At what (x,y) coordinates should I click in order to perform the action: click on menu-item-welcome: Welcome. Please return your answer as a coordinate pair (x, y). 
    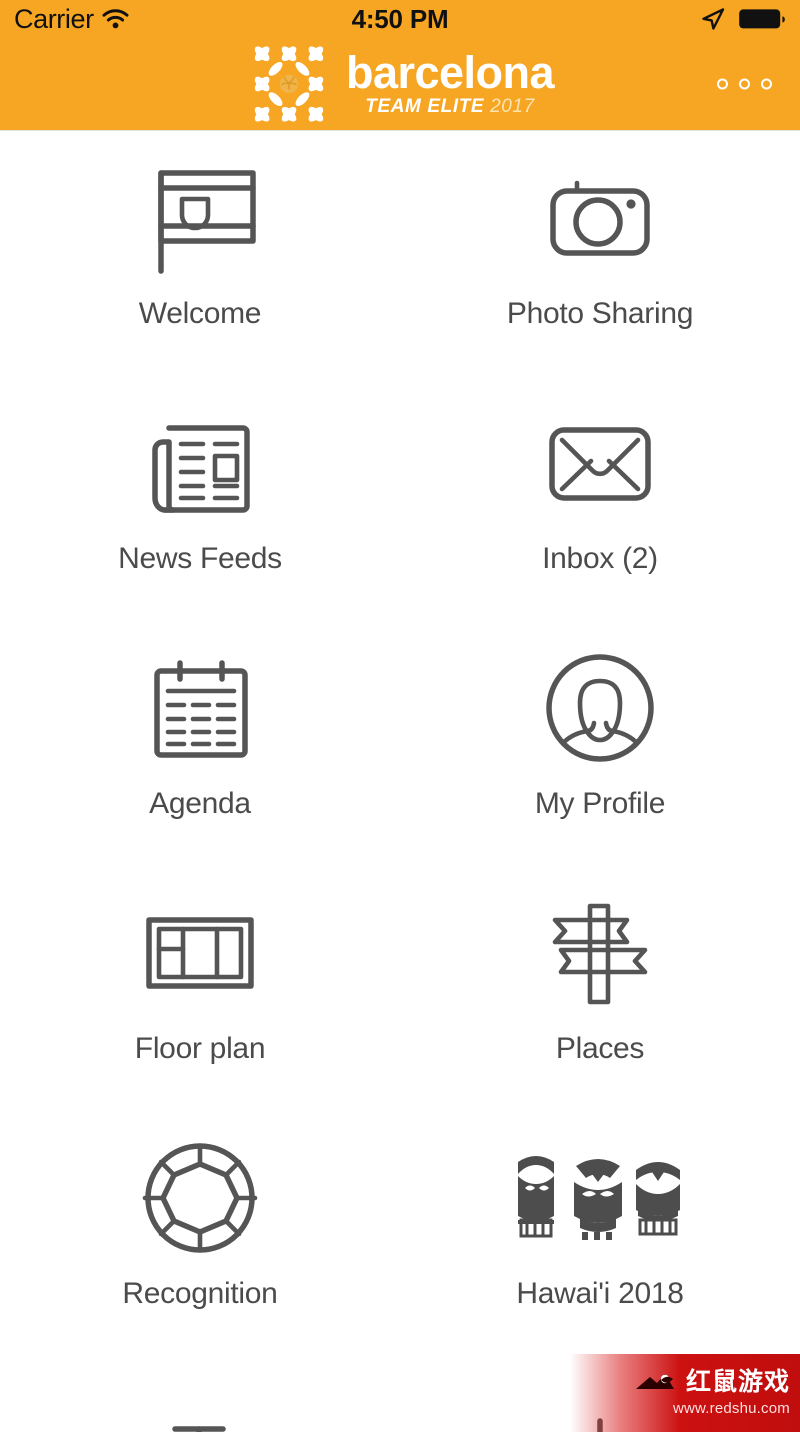
    Looking at the image, I should click on (200, 253).